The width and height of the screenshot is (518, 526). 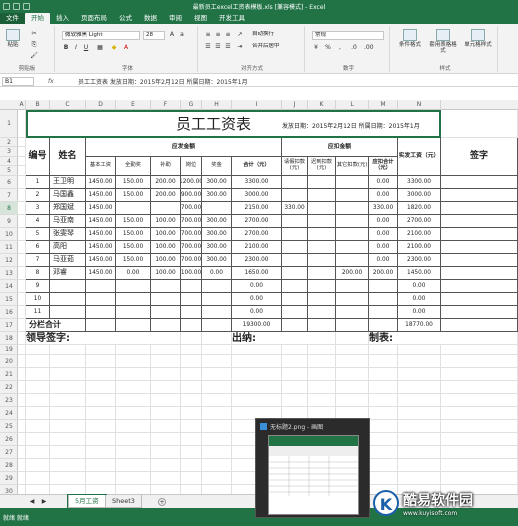 What do you see at coordinates (208, 47) in the screenshot?
I see `align-left-icon: ☰` at bounding box center [208, 47].